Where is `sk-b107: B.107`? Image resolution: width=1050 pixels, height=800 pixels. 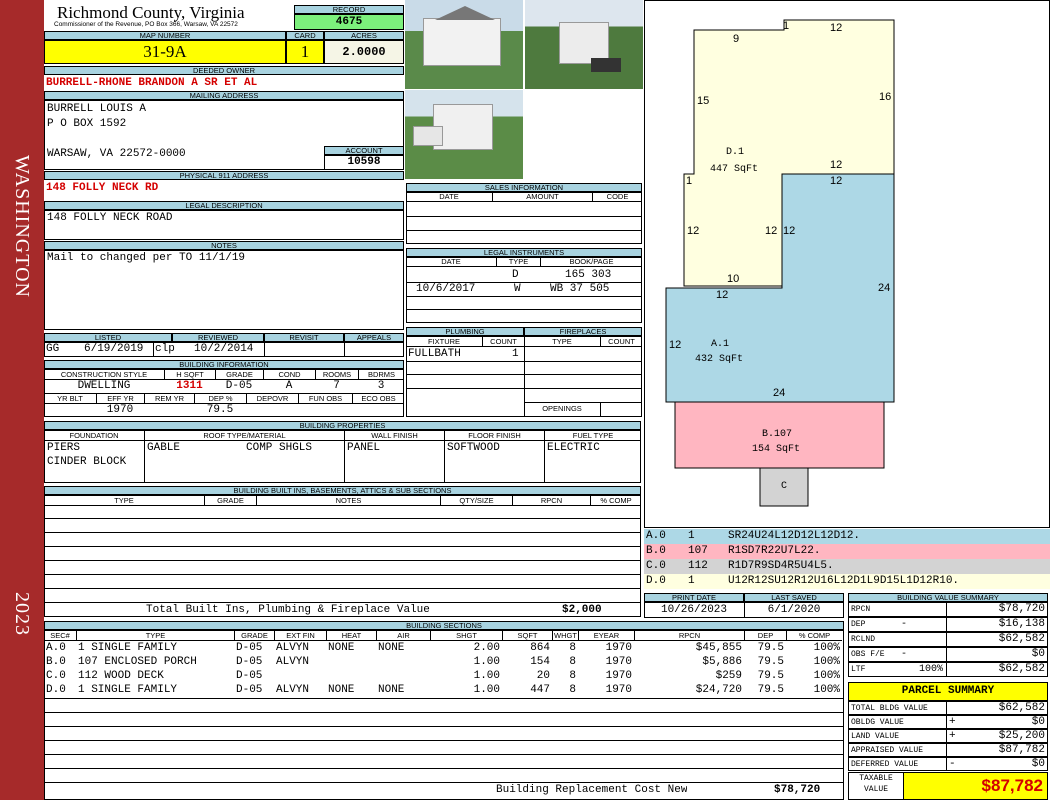
sk-b107: B.107 is located at coordinates (777, 434).